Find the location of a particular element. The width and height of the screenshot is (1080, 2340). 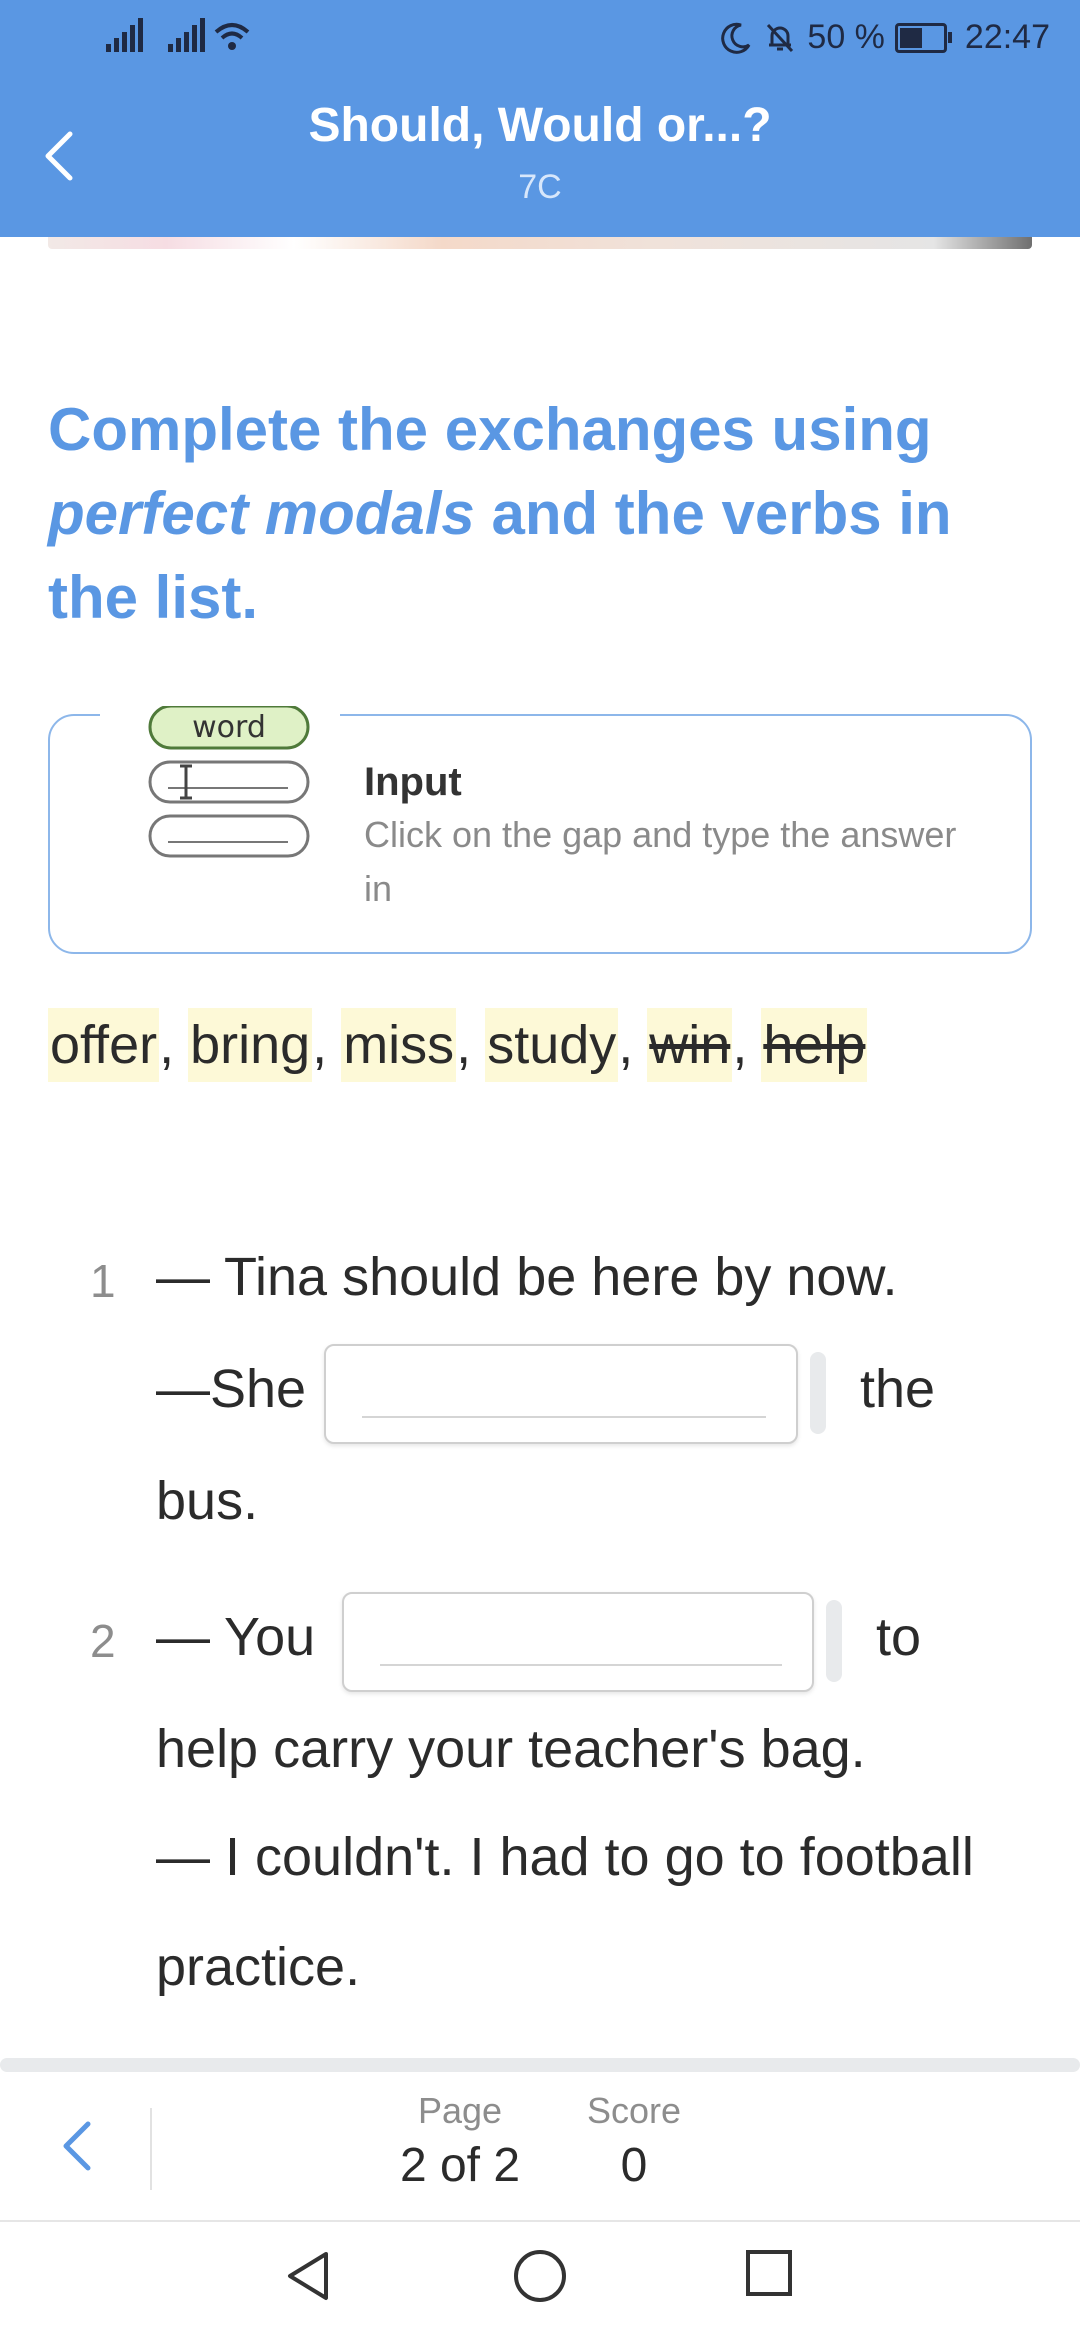

exercise-text: — I couldn't. I had to go to football is located at coordinates (565, 1857).